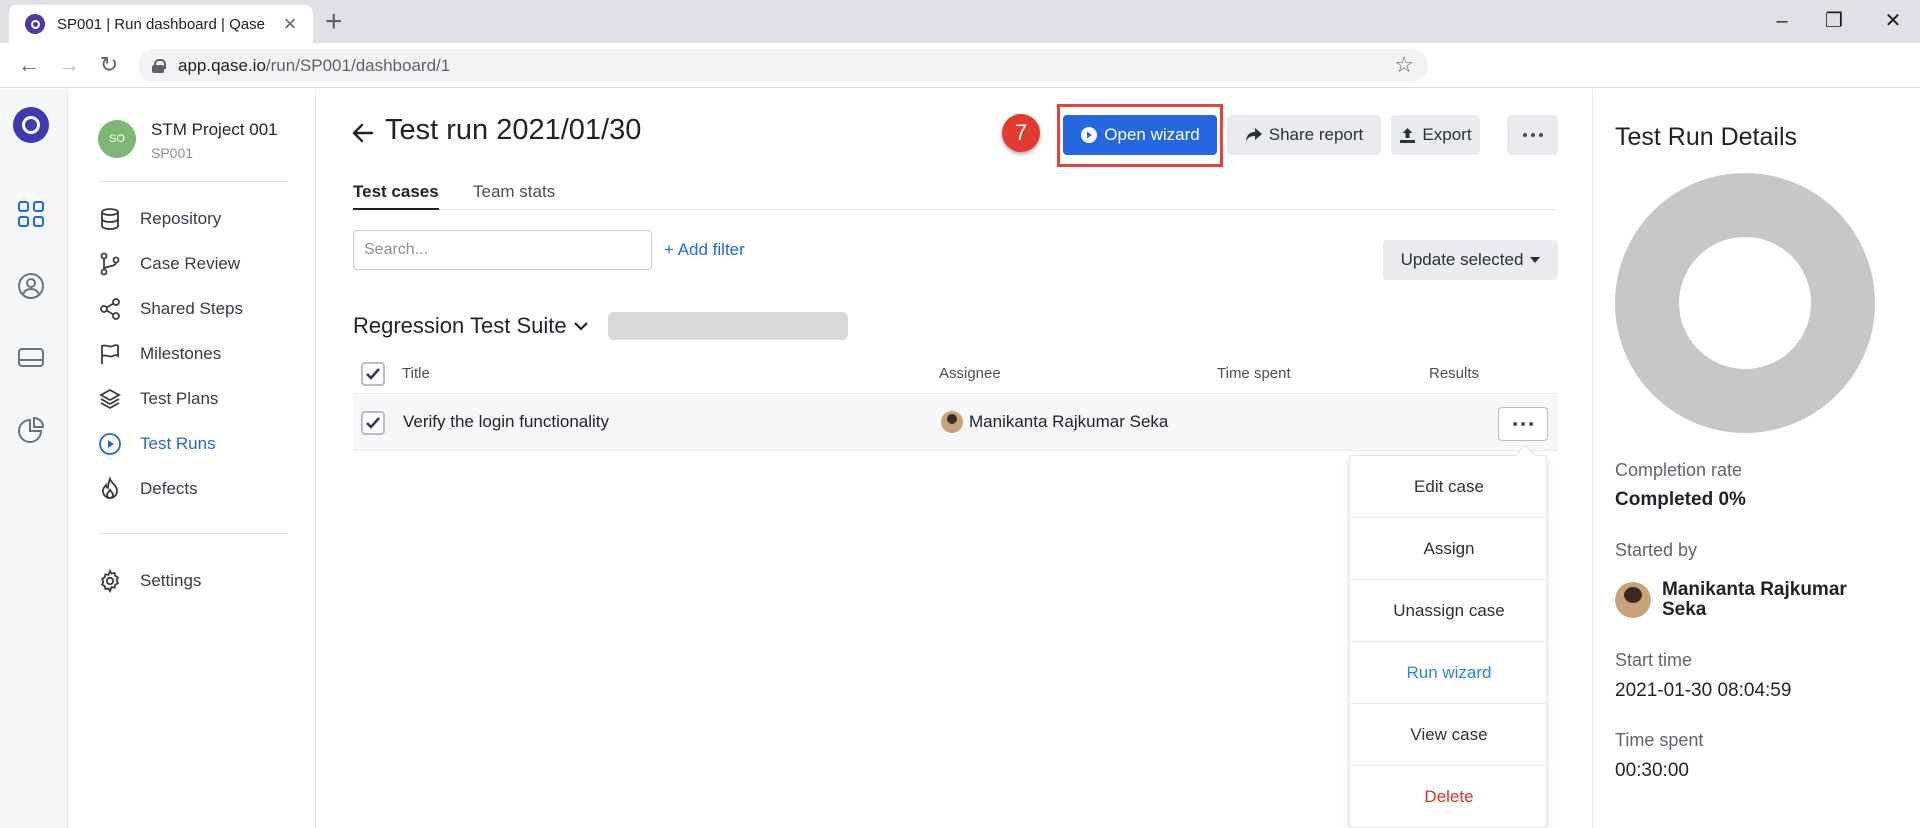  I want to click on caret-down-icon, so click(1535, 260).